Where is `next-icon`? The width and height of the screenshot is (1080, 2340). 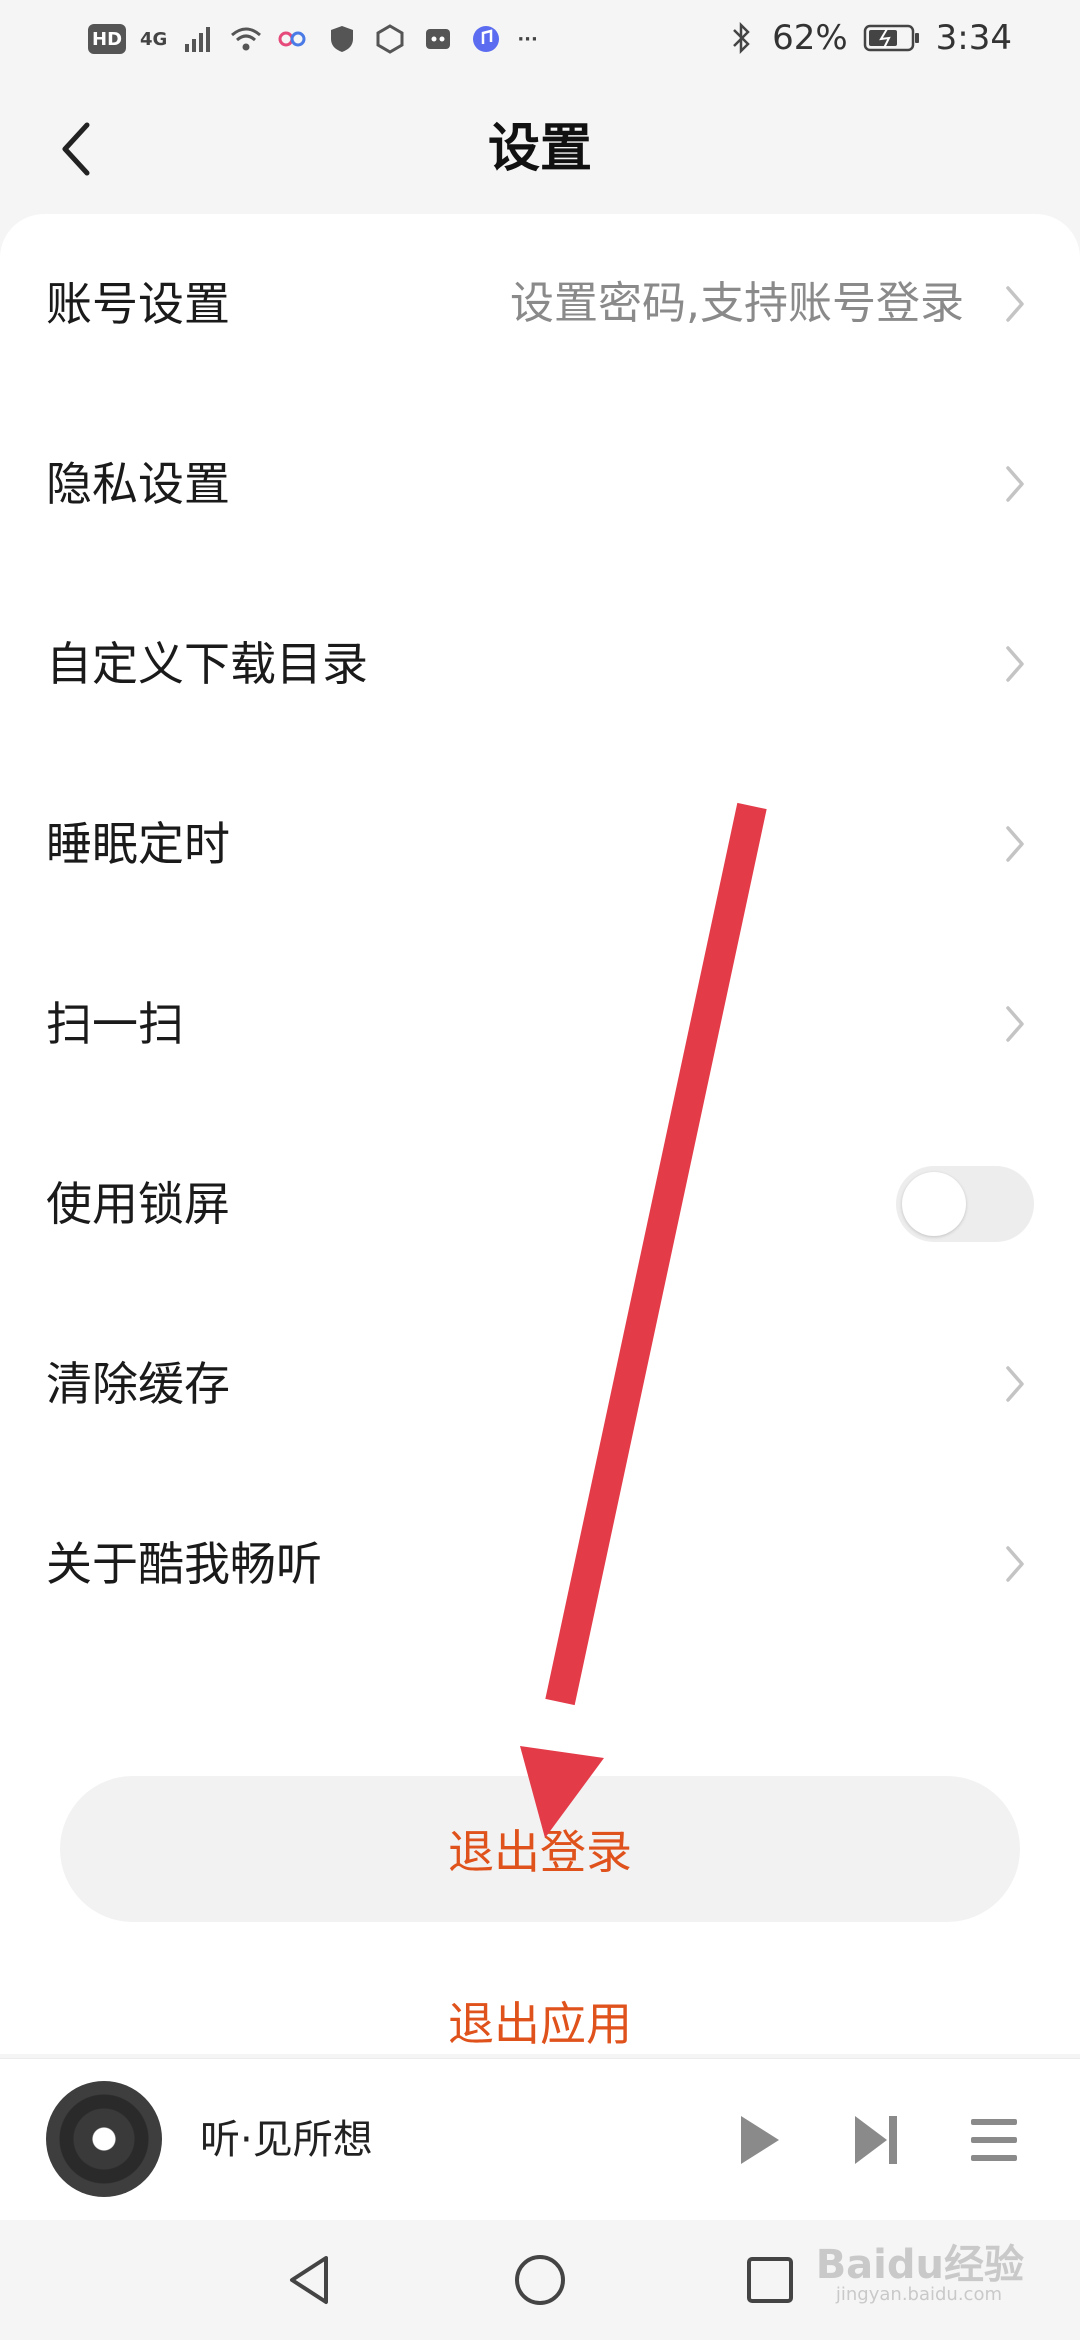
next-icon is located at coordinates (876, 2140).